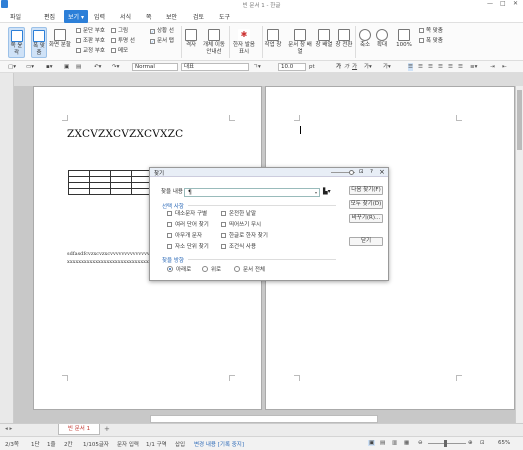 This screenshot has width=523, height=450. What do you see at coordinates (264, 419) in the screenshot?
I see `horizontal-scrollbar` at bounding box center [264, 419].